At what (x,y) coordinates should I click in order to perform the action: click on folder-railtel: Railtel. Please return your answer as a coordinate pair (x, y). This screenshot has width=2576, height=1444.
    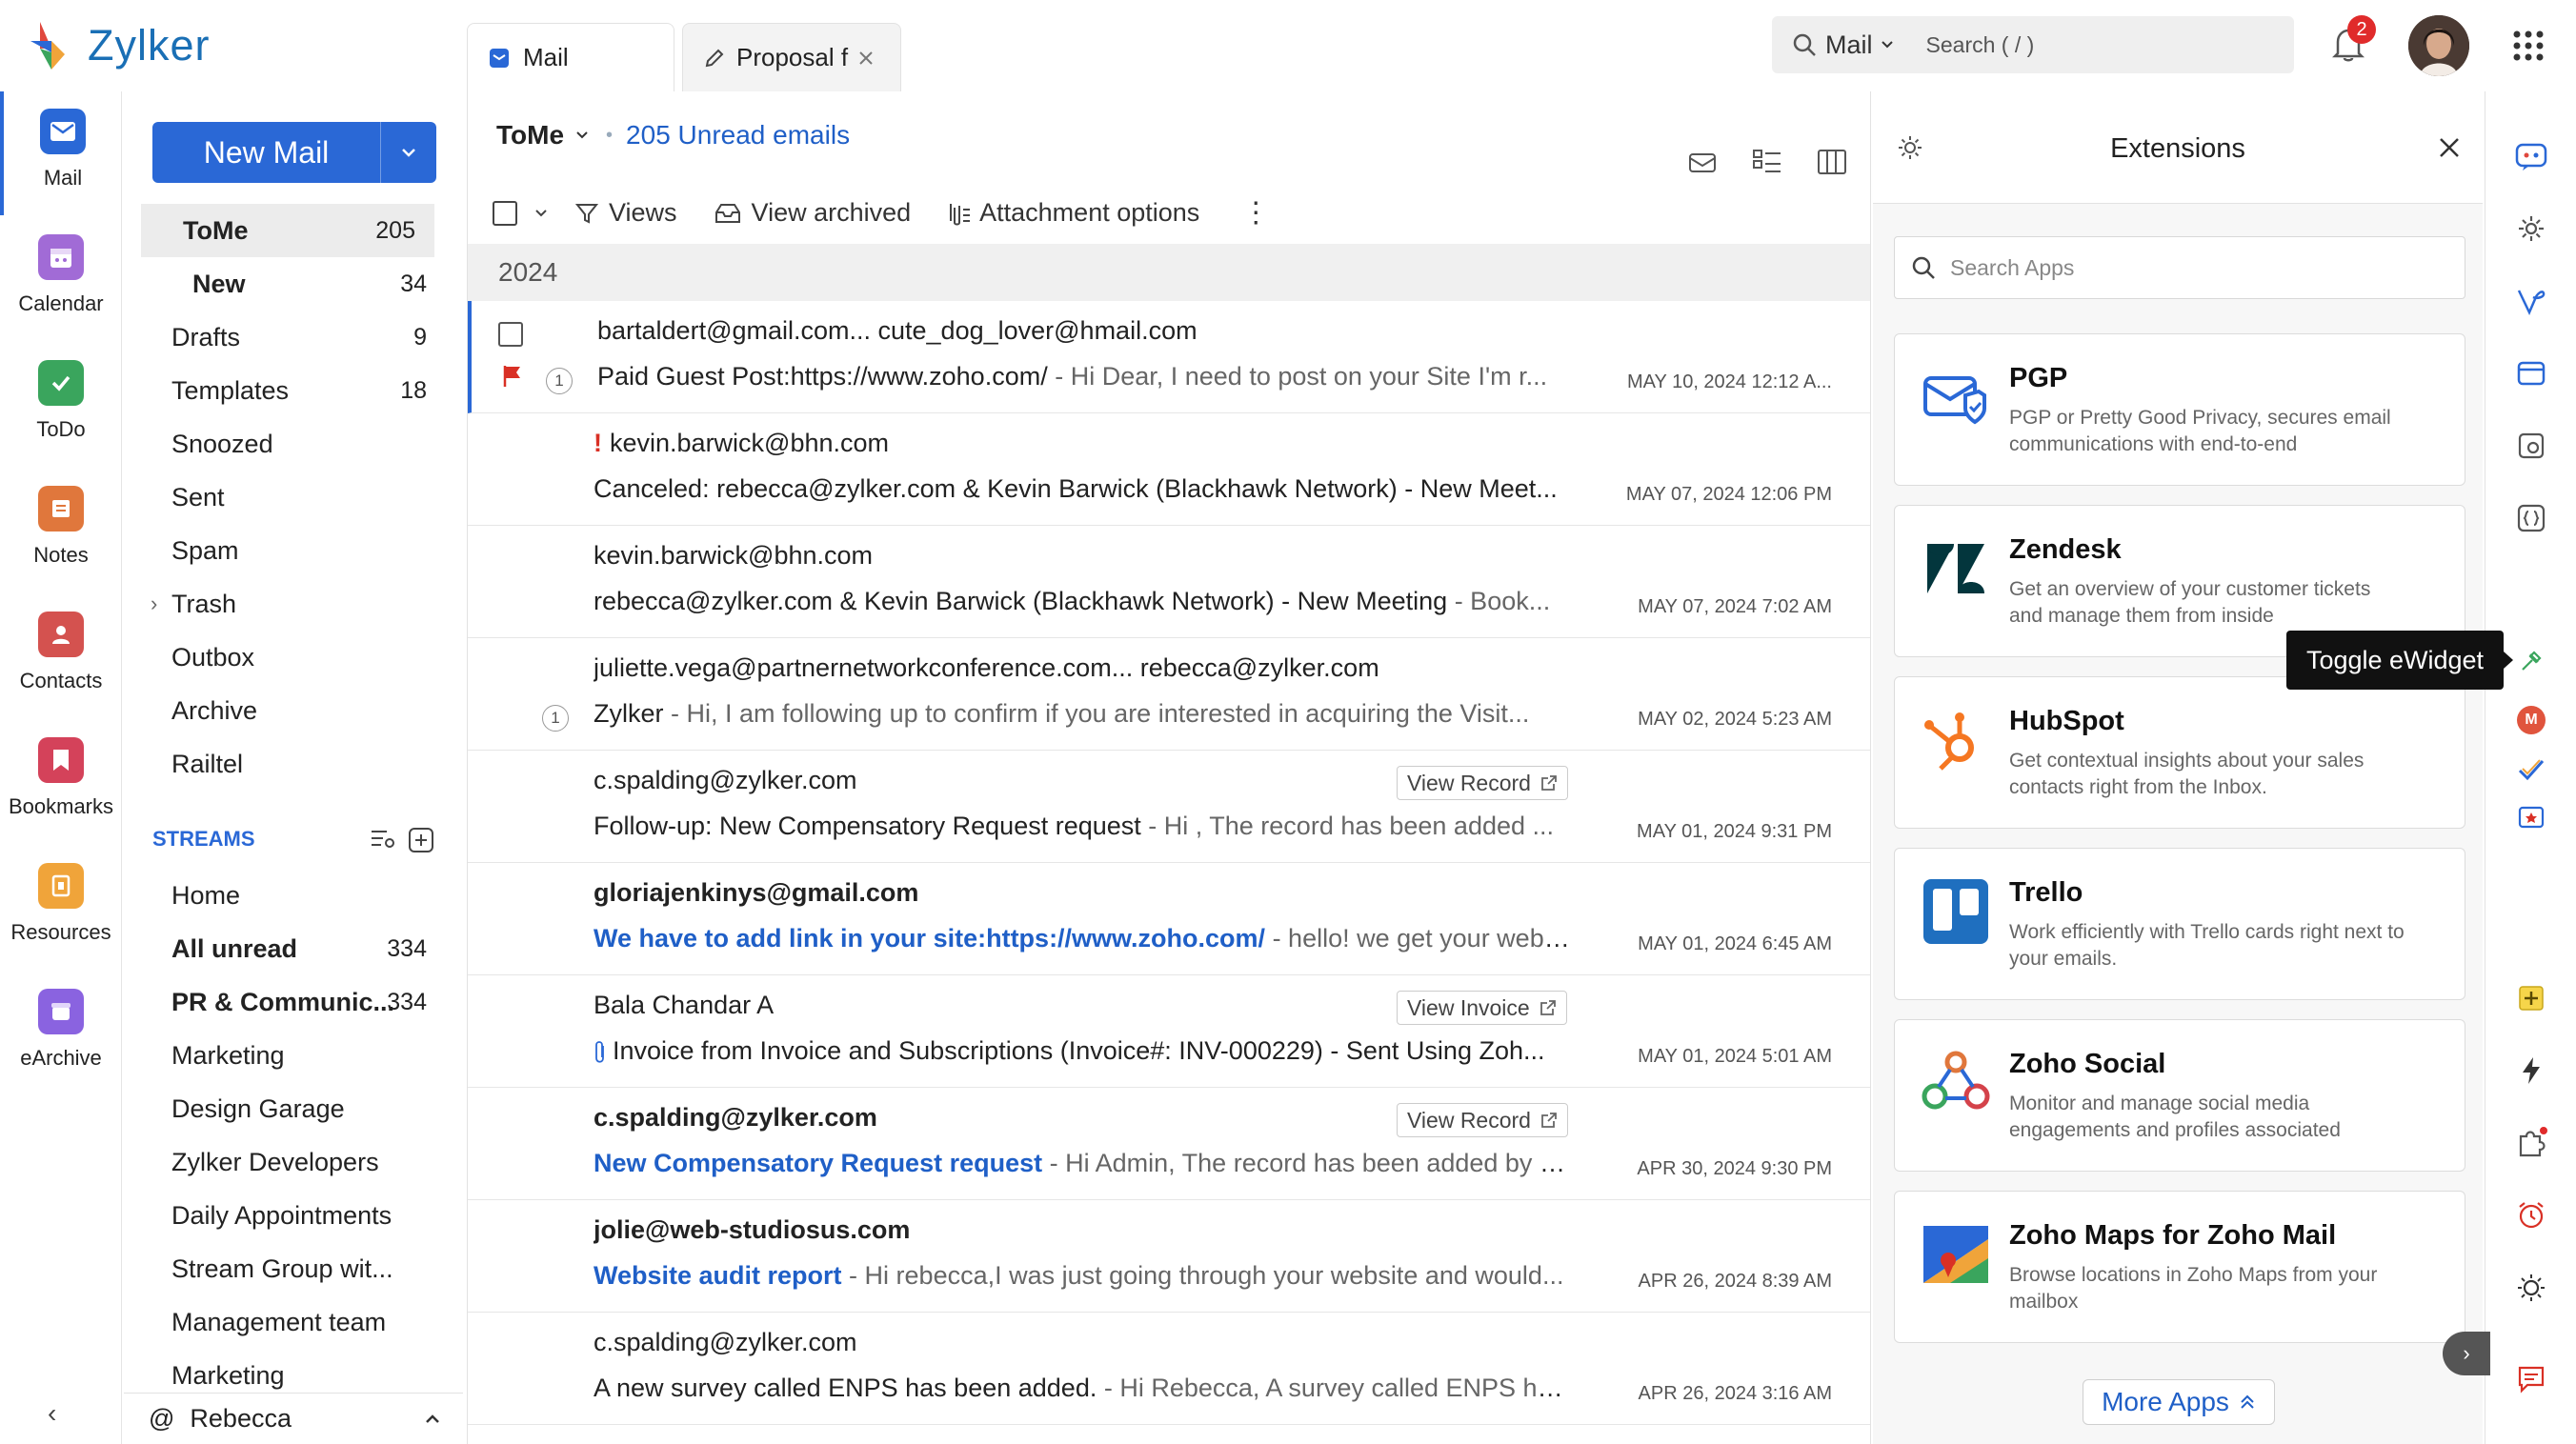
    Looking at the image, I should click on (293, 764).